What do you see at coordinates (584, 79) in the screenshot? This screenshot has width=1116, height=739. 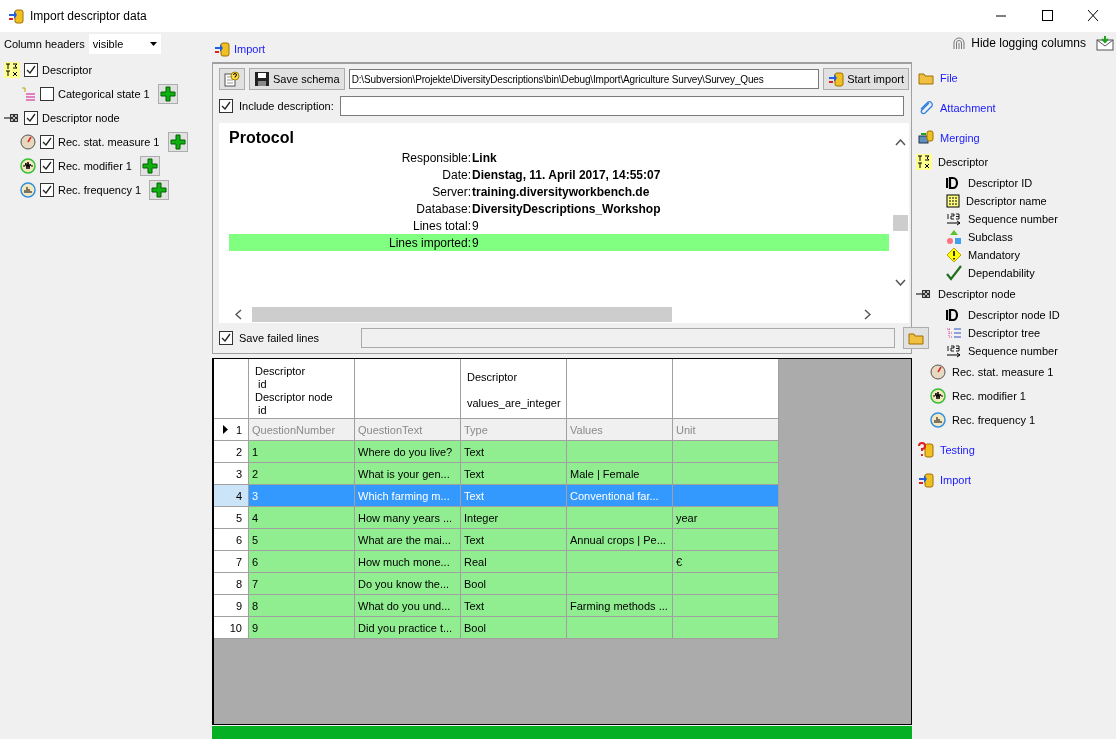 I see `schema-path-field: D:\Subversion\Projekte\DiversityDescriptions\bin\Debug\Import\Agriculture Survey\Survey_Ques` at bounding box center [584, 79].